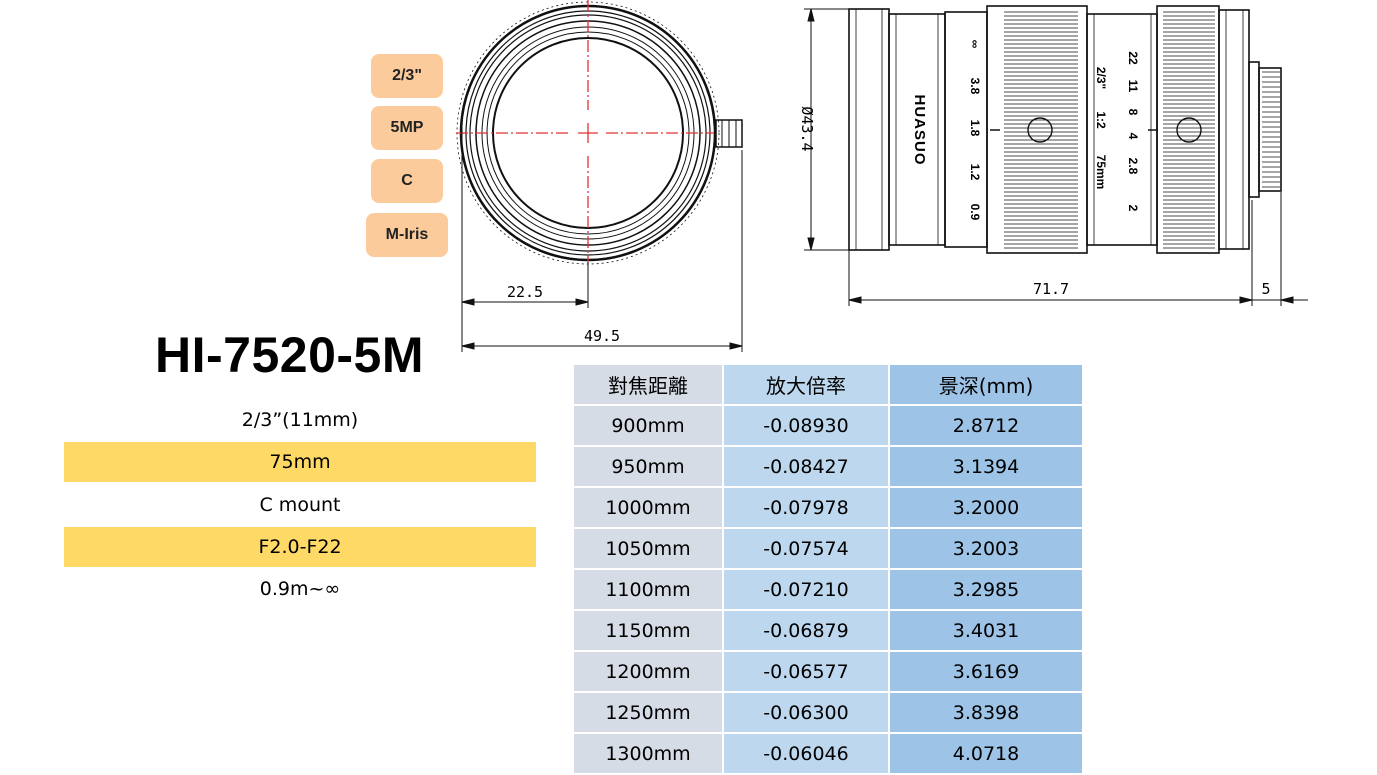 This screenshot has height=775, width=1377. What do you see at coordinates (807, 128) in the screenshot?
I see `side-dim-diameter: Ø43.4` at bounding box center [807, 128].